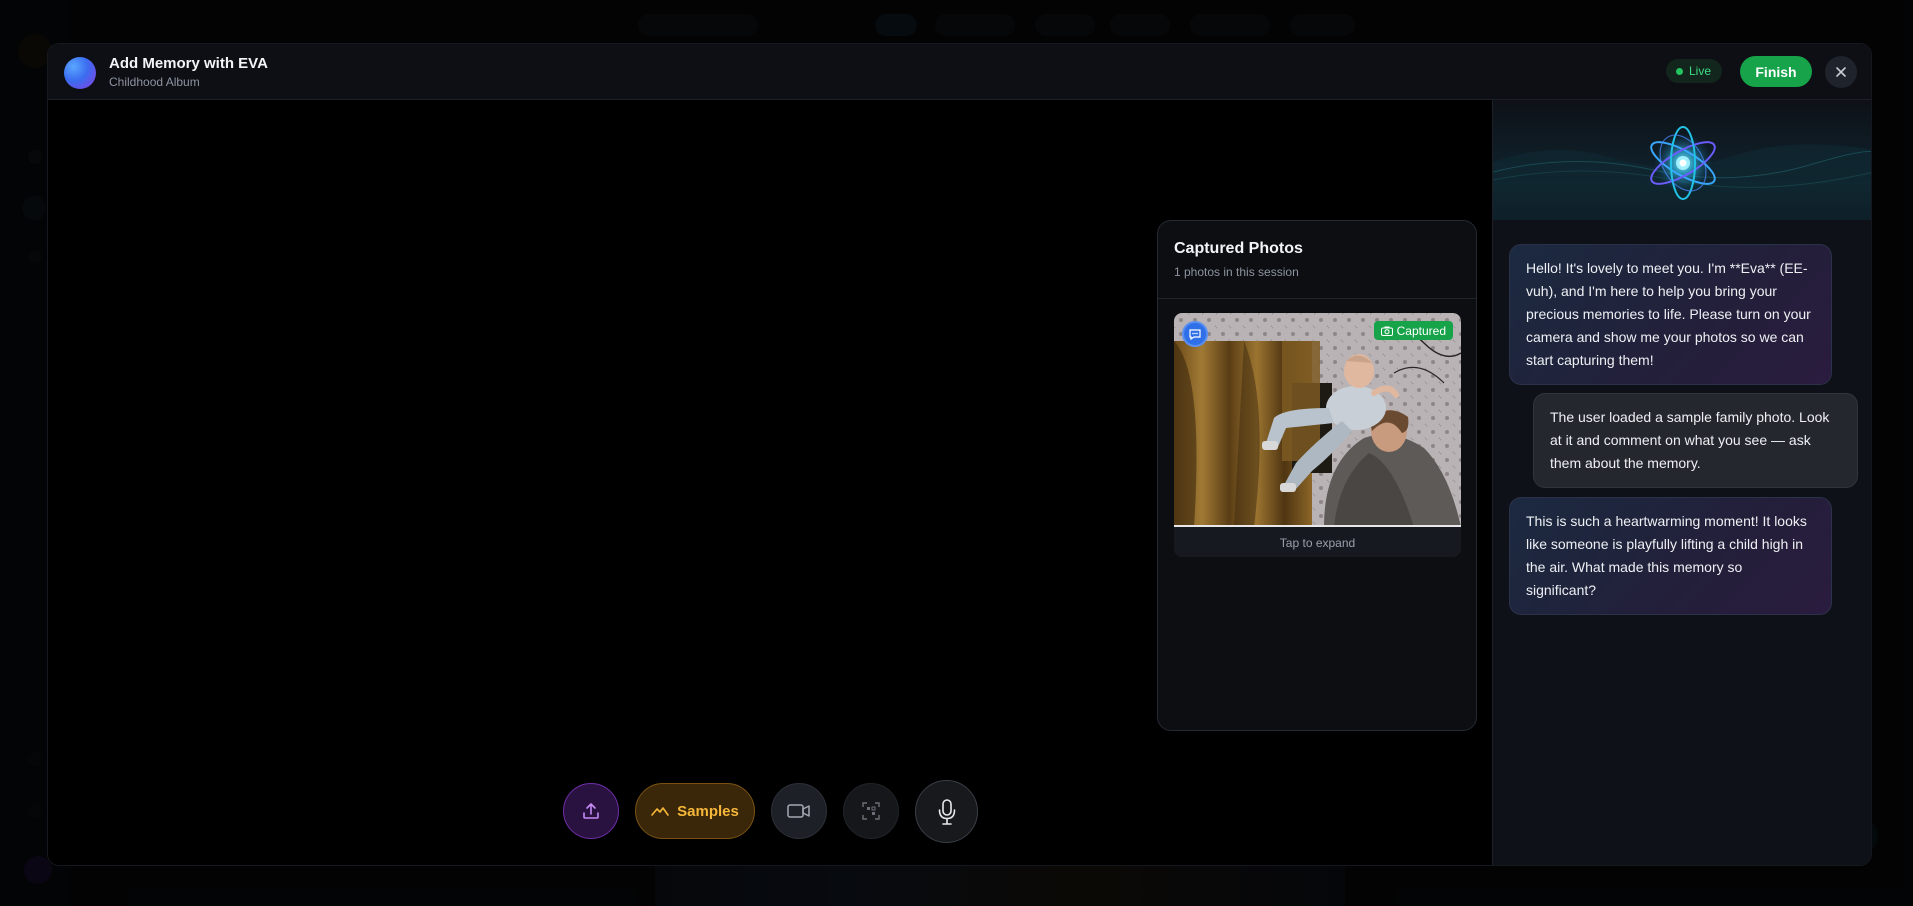 This screenshot has width=1913, height=906. I want to click on photo-comment-button, so click(1195, 334).